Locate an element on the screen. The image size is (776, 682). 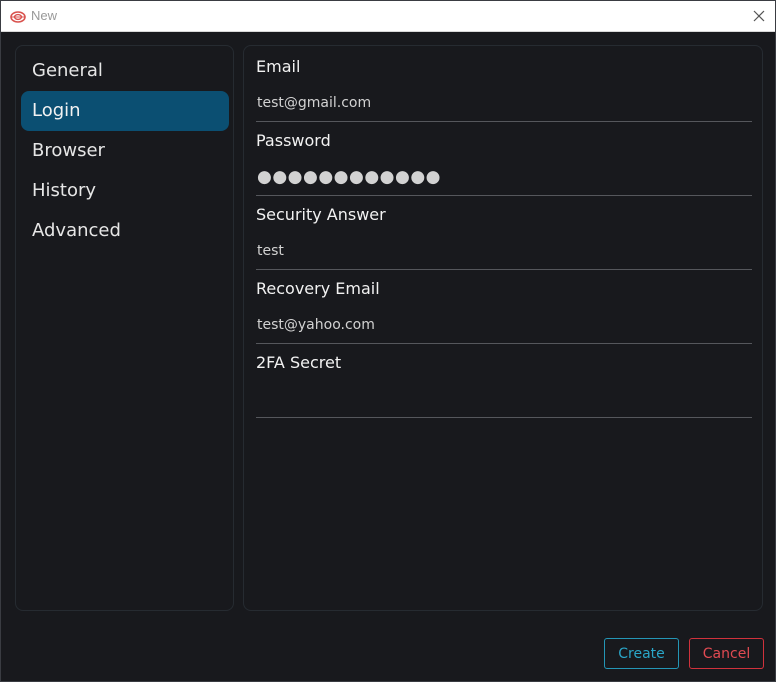
create-button: Create is located at coordinates (641, 653).